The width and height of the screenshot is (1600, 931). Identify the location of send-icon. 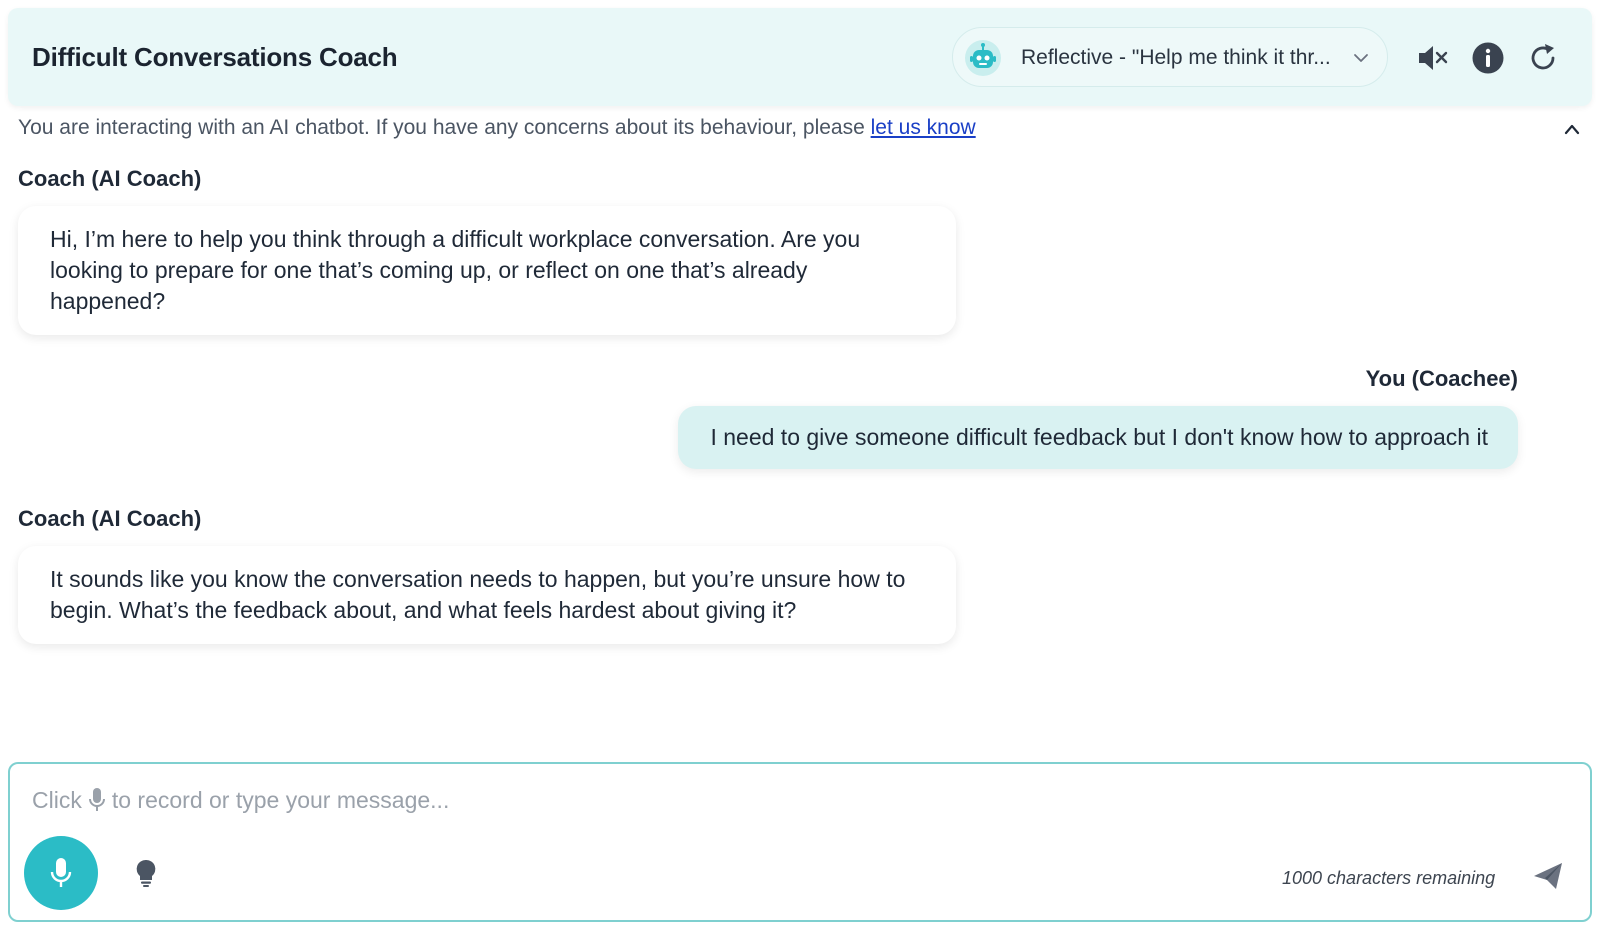
(1548, 876).